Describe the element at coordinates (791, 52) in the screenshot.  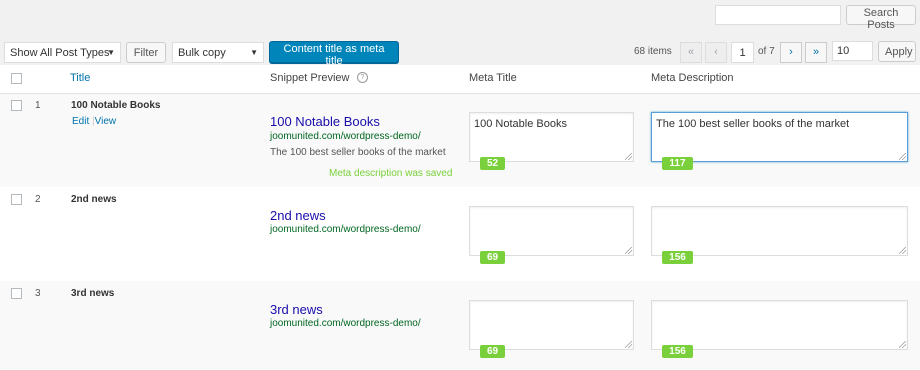
I see `next-page-button: ›` at that location.